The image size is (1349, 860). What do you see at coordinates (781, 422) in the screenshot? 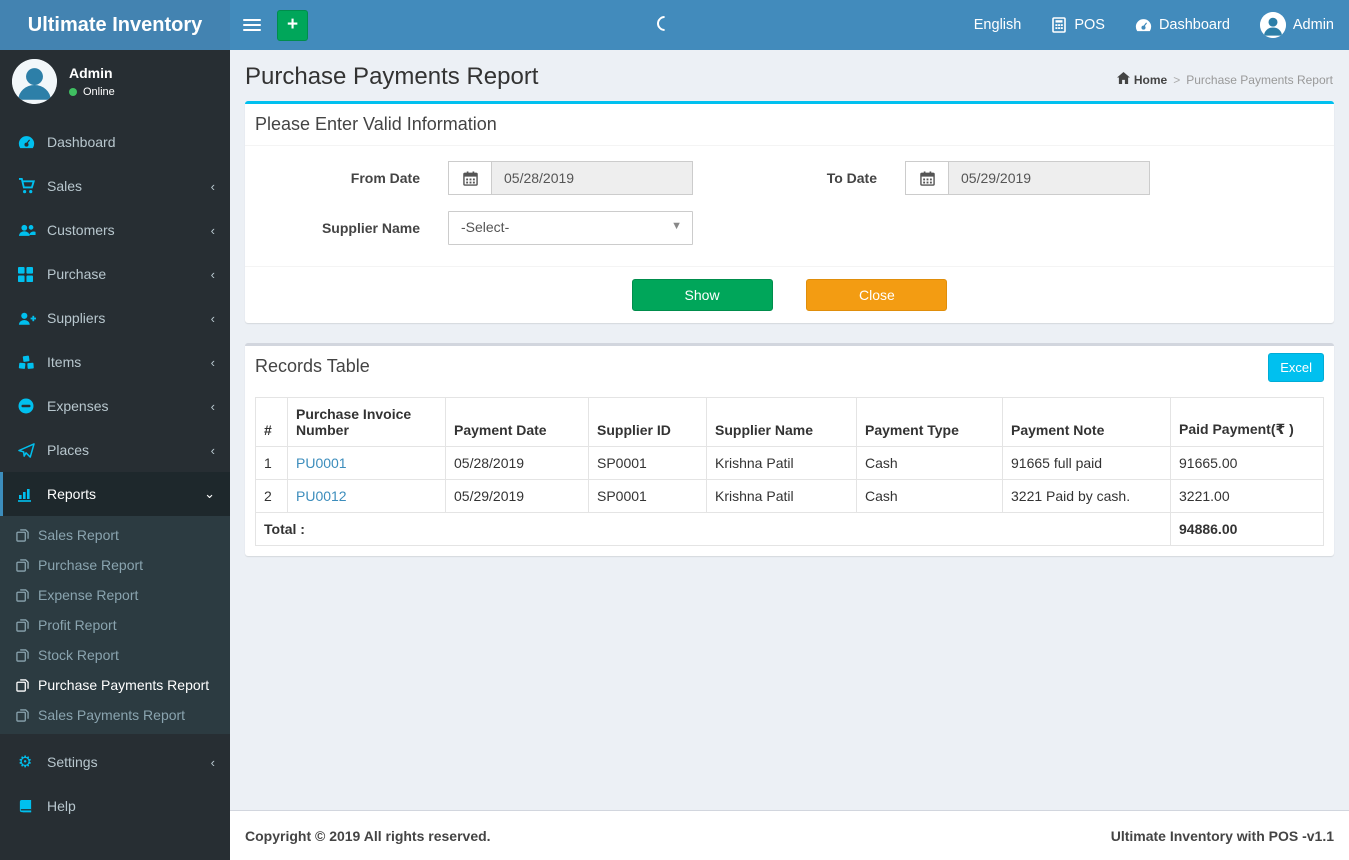
I see `col-supplier-name: Supplier Name` at bounding box center [781, 422].